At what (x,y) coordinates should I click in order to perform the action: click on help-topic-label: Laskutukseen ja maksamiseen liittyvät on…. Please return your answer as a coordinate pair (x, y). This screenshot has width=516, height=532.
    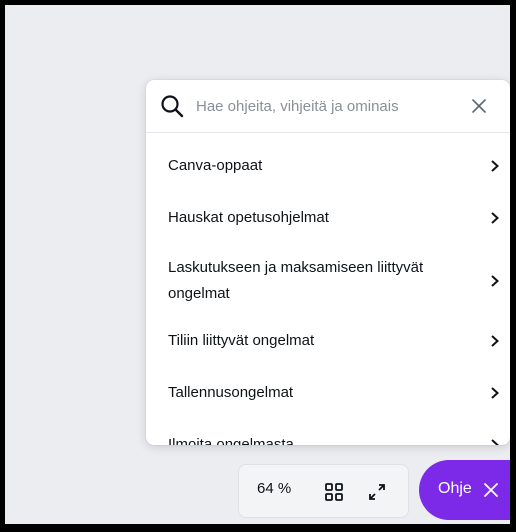
    Looking at the image, I should click on (296, 280).